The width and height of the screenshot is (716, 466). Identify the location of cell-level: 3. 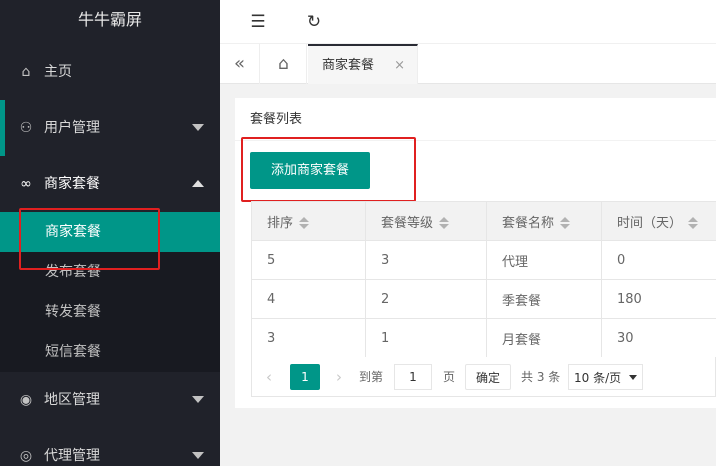
(426, 260).